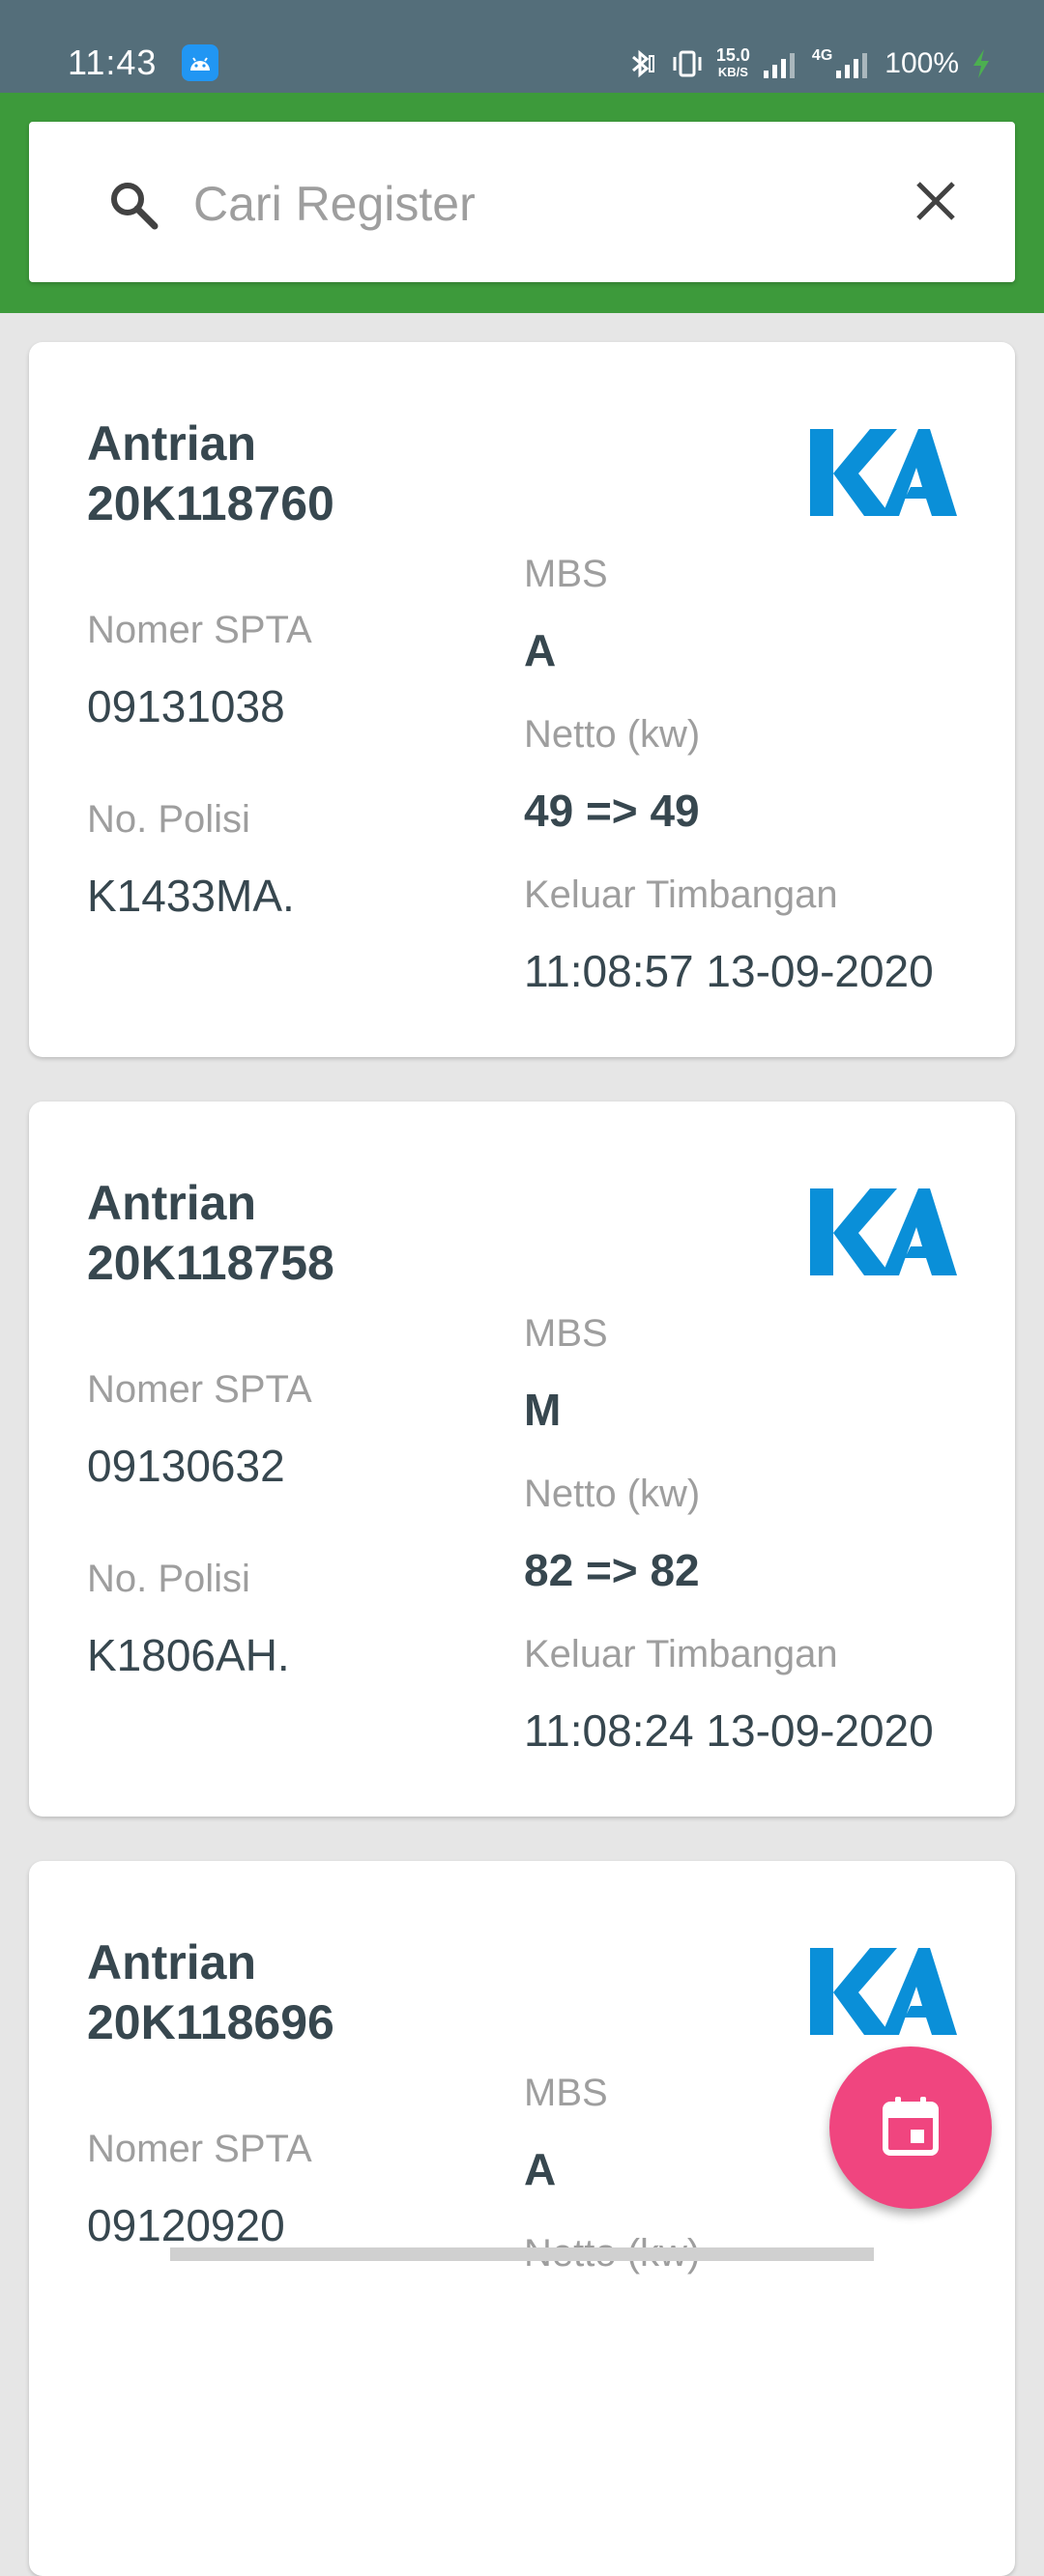 This screenshot has height=2576, width=1044. I want to click on keluar-timbangan-value: 11:08:24 13-09-2020, so click(729, 1731).